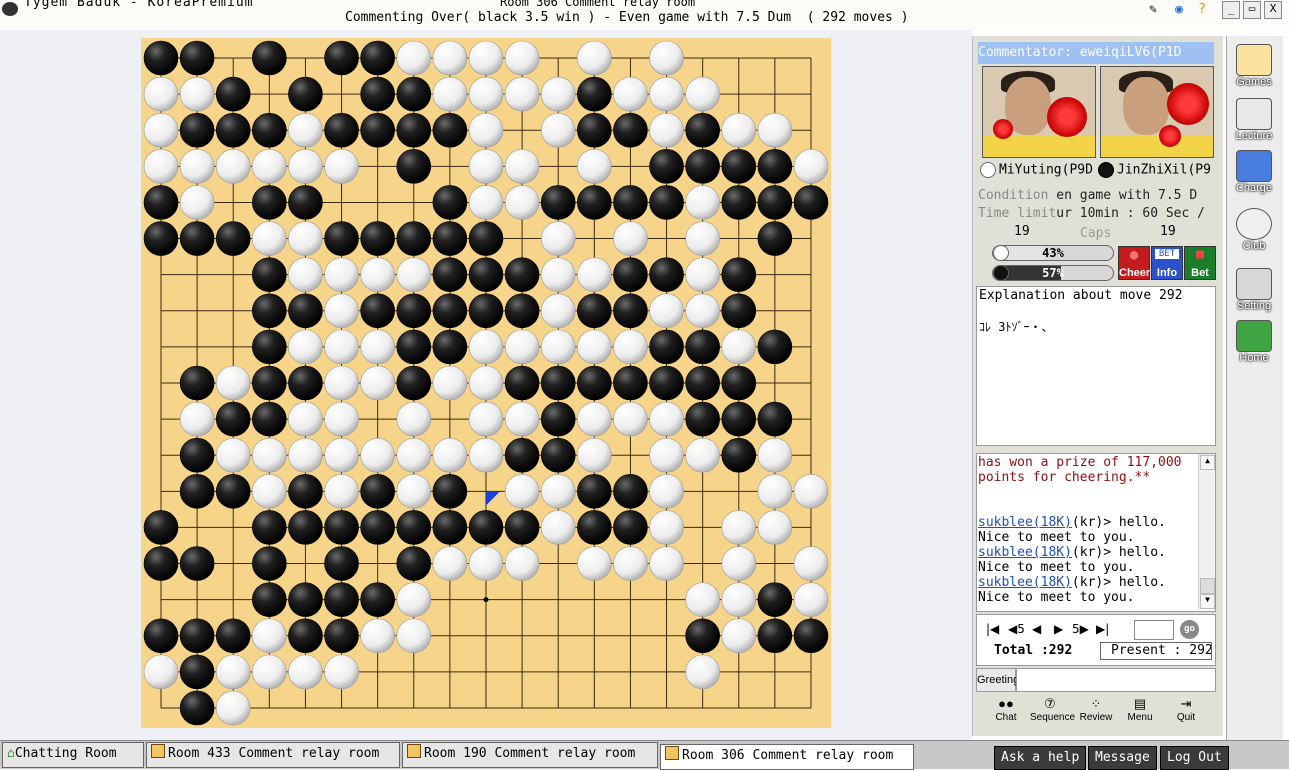 The width and height of the screenshot is (1289, 770). I want to click on close-button: X, so click(1273, 10).